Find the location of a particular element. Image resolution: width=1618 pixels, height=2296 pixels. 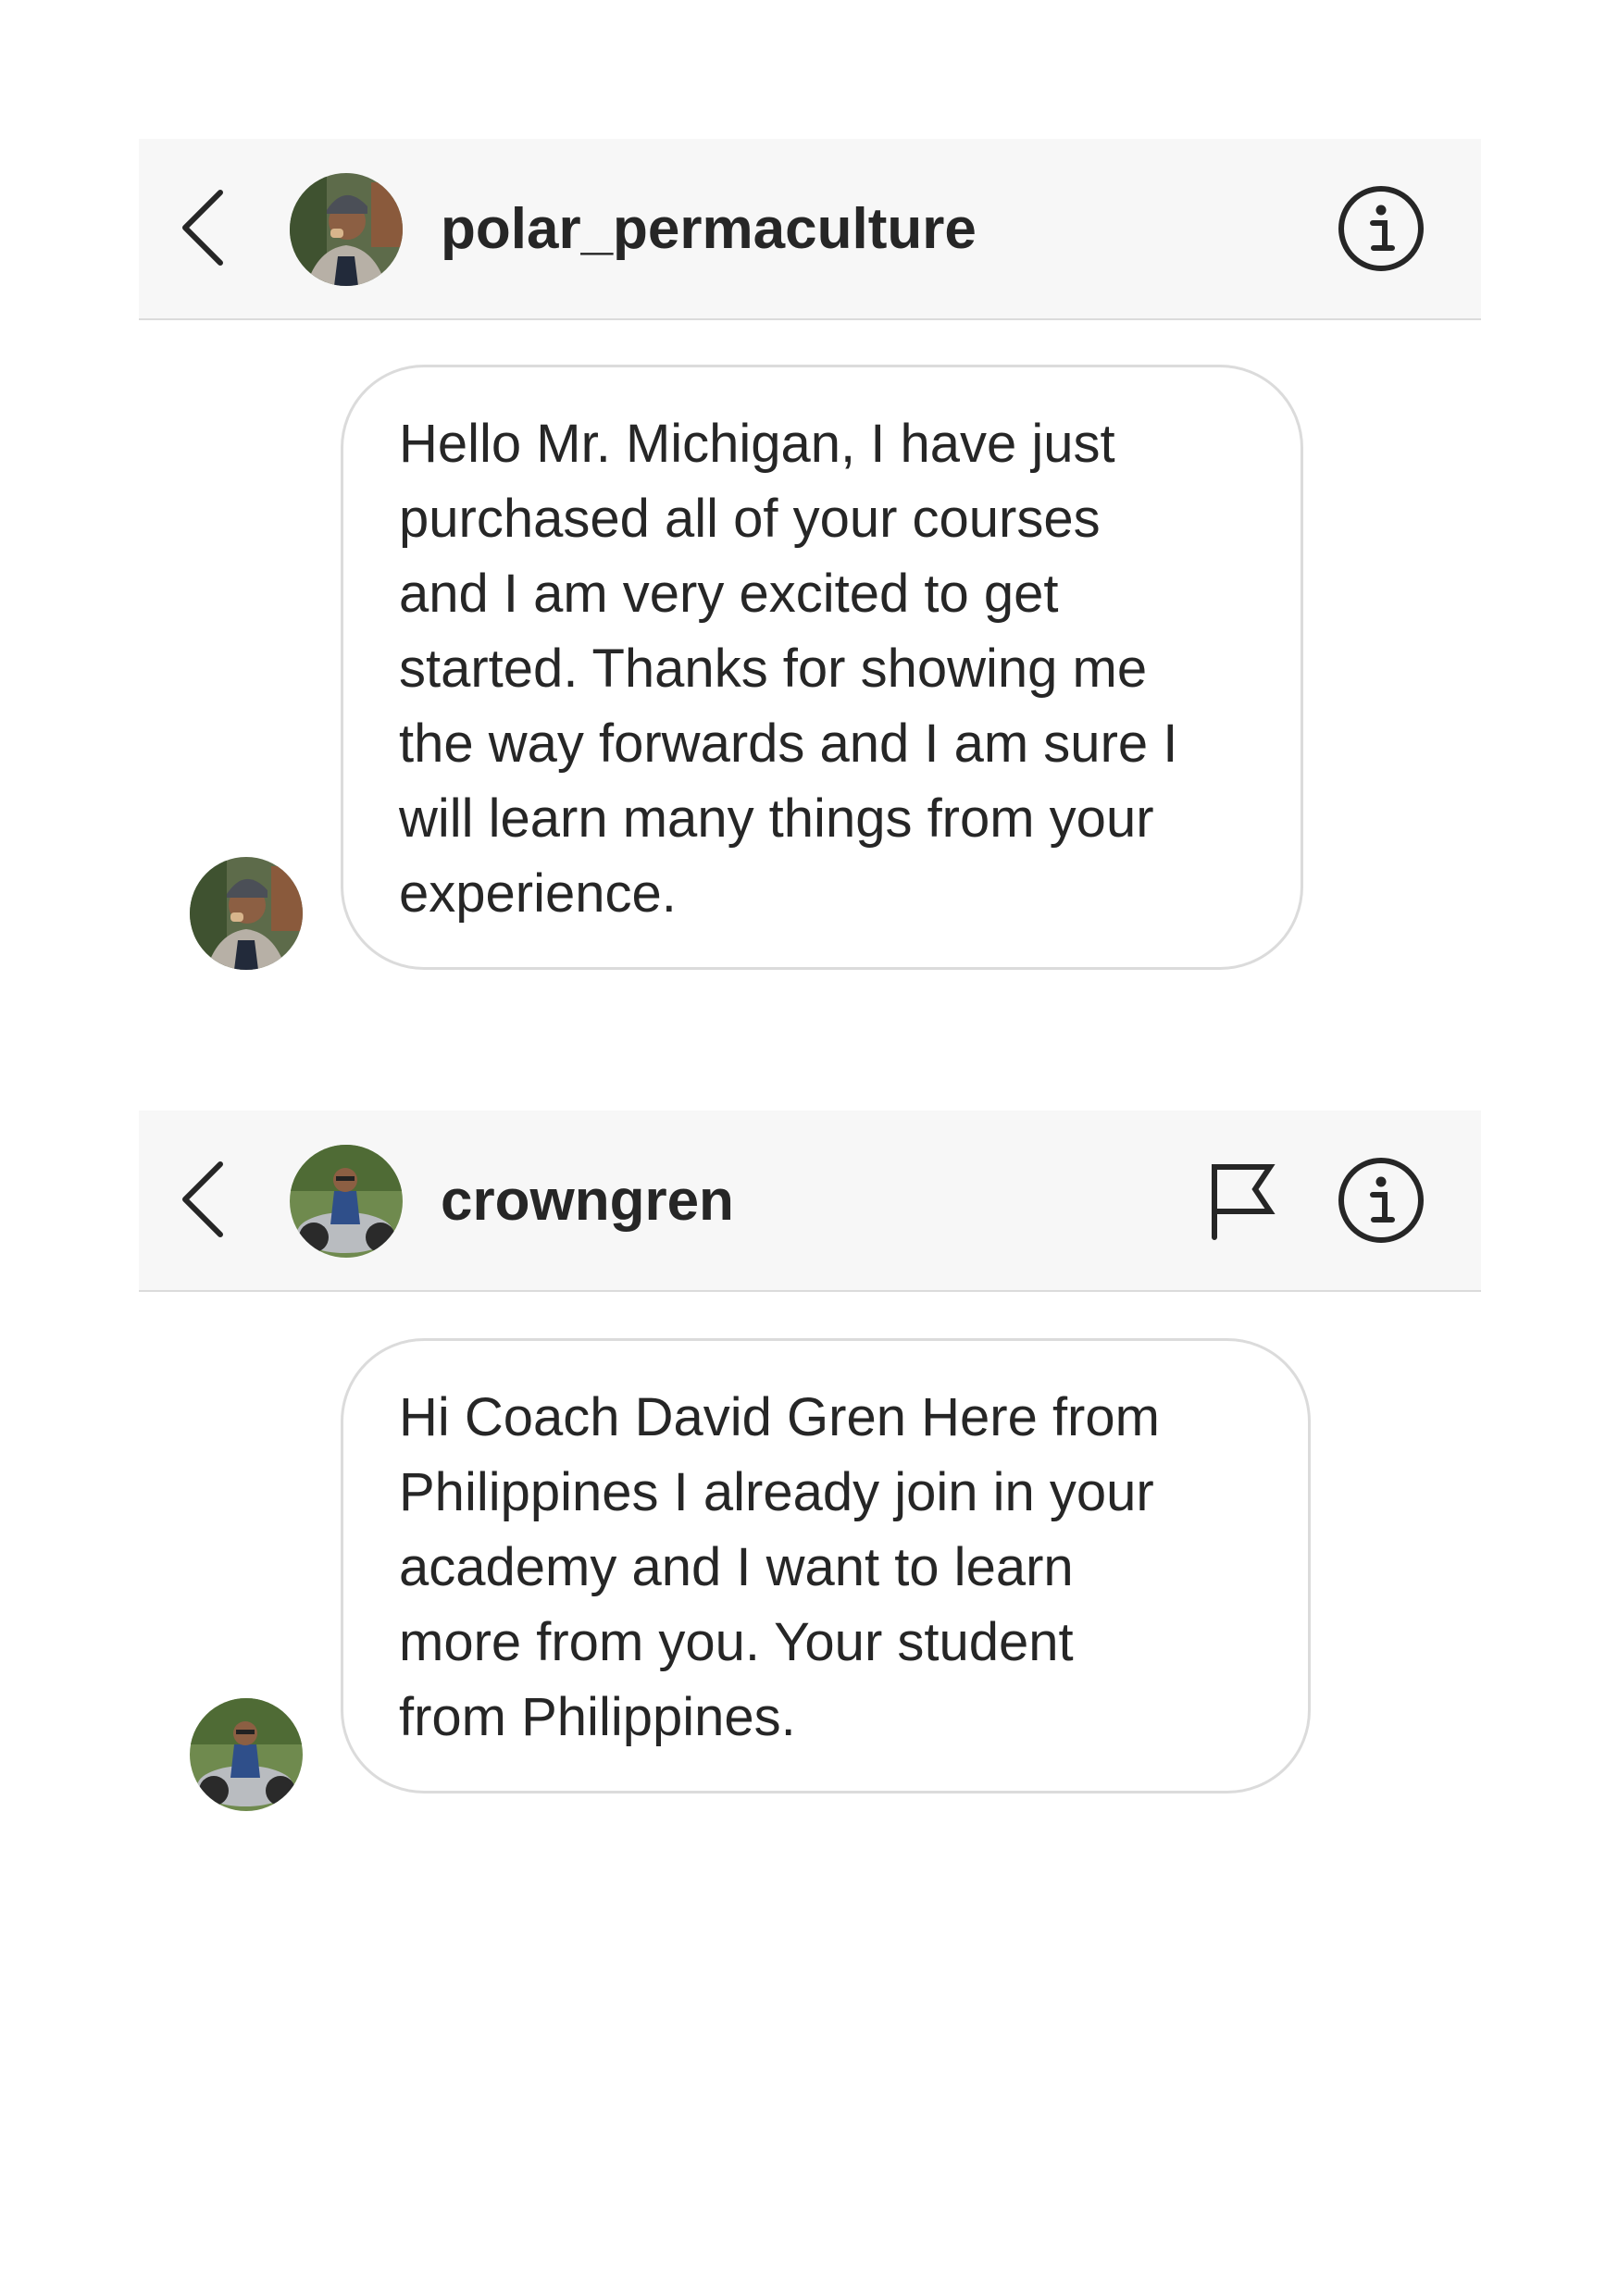

flag-icon is located at coordinates (1242, 1201).